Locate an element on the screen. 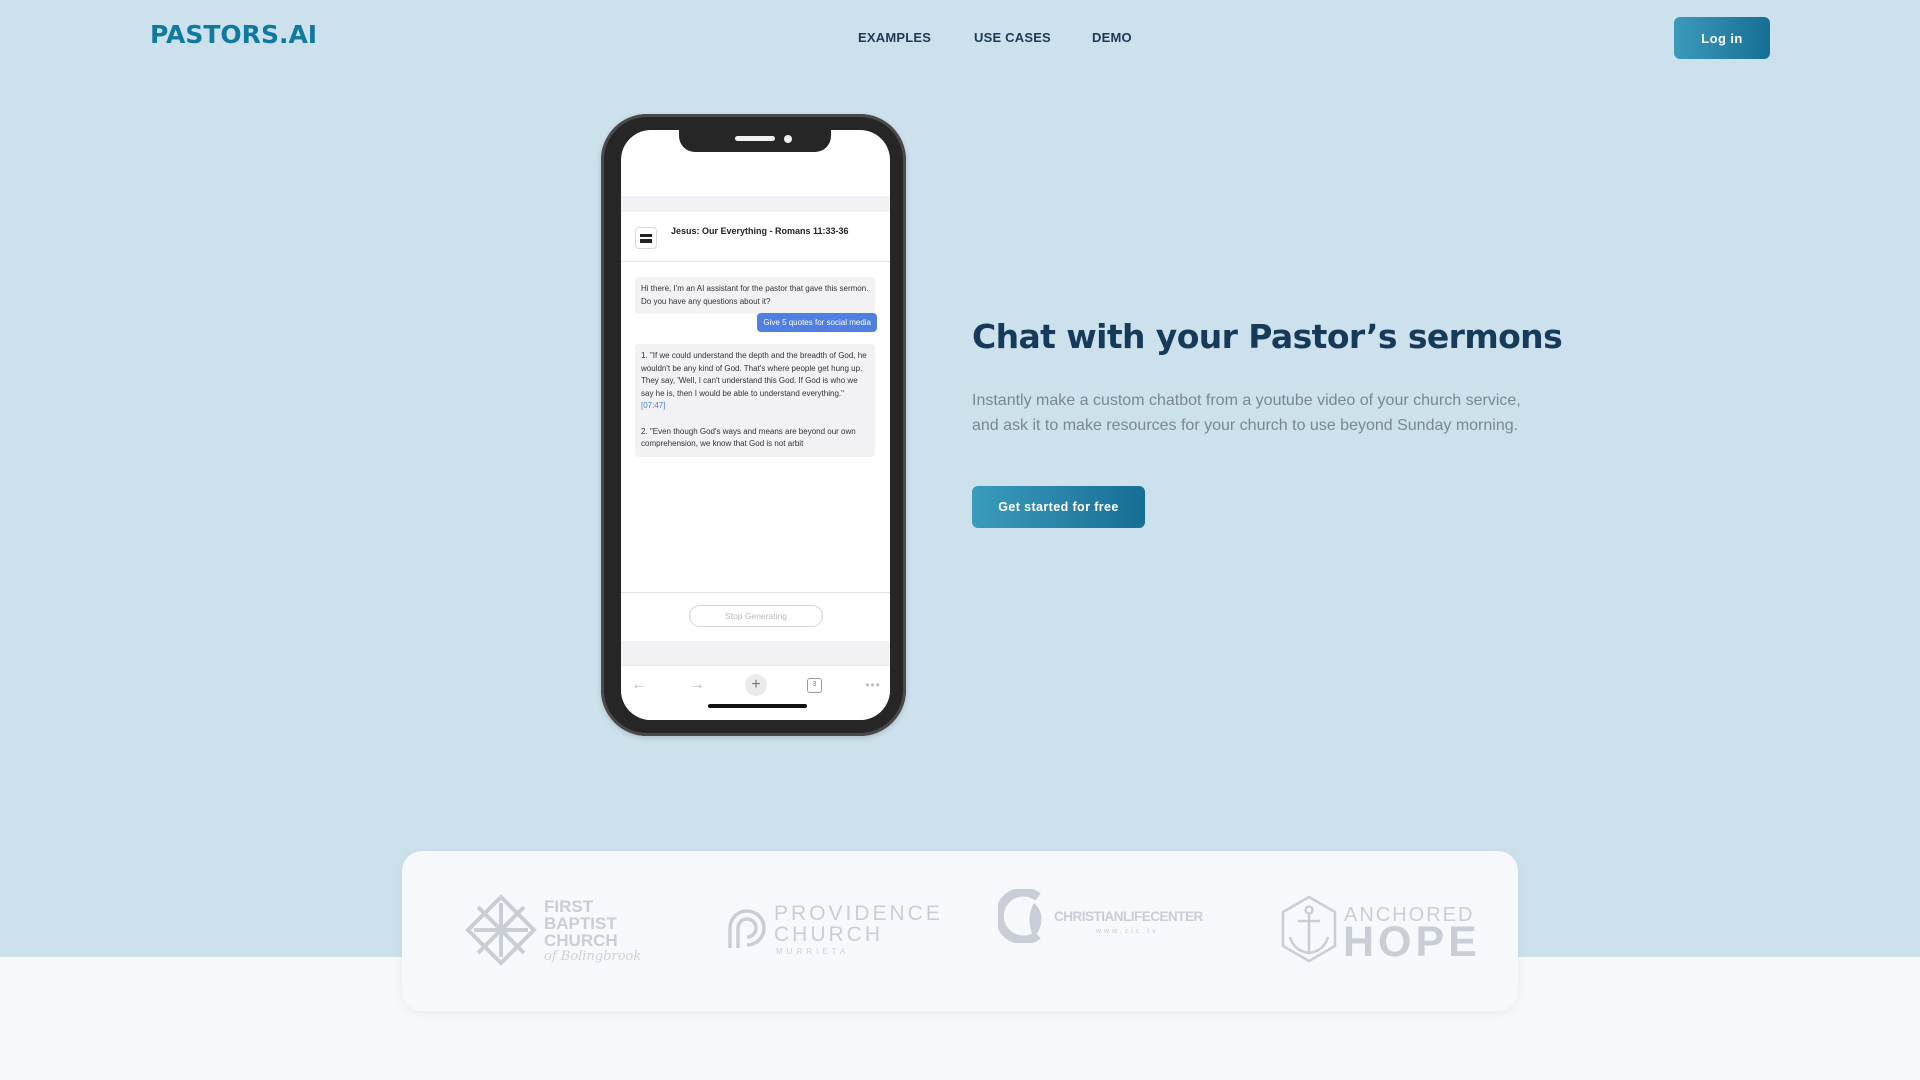 The height and width of the screenshot is (1080, 1920). providence-p-icon is located at coordinates (747, 928).